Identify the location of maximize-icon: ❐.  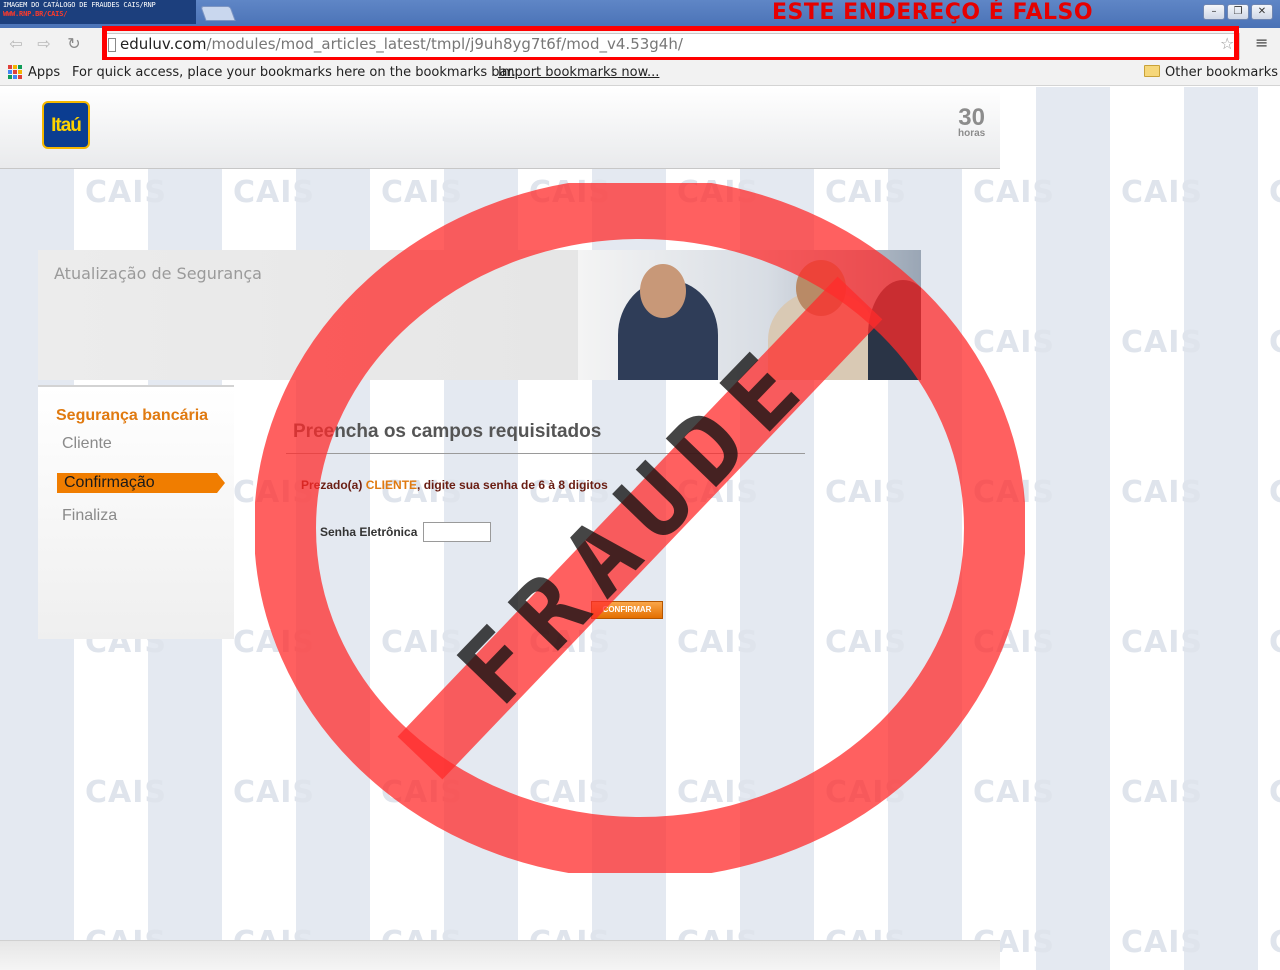
(1238, 12).